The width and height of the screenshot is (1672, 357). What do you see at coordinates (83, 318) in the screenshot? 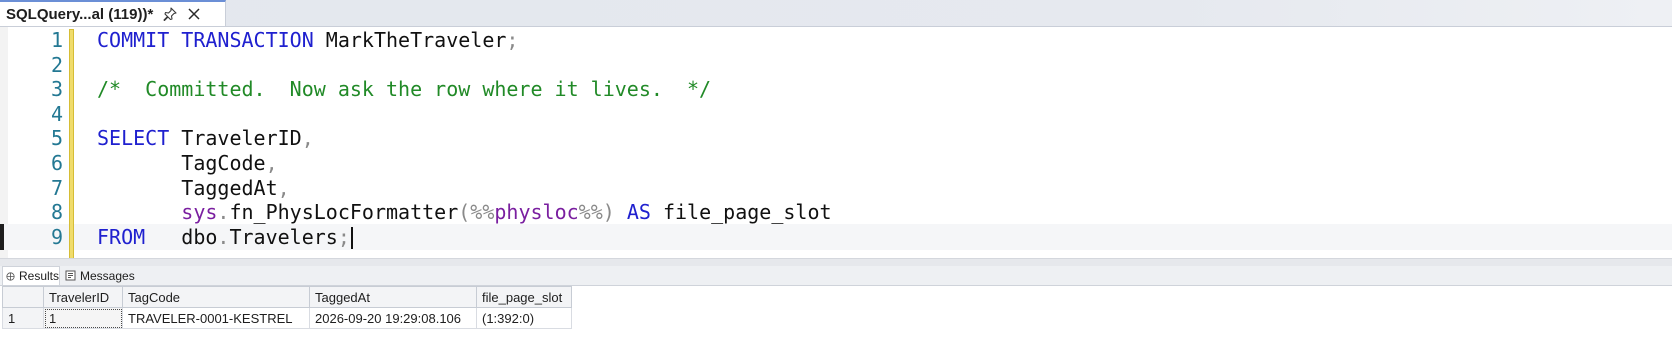
I see `grid-cell-travelerid: 1` at bounding box center [83, 318].